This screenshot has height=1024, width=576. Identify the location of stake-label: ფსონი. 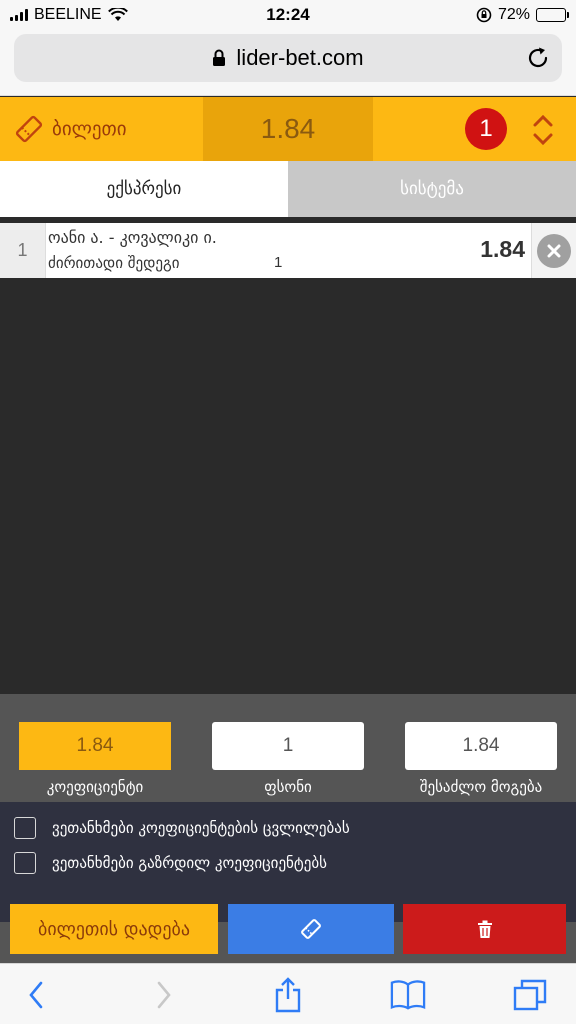
(288, 787).